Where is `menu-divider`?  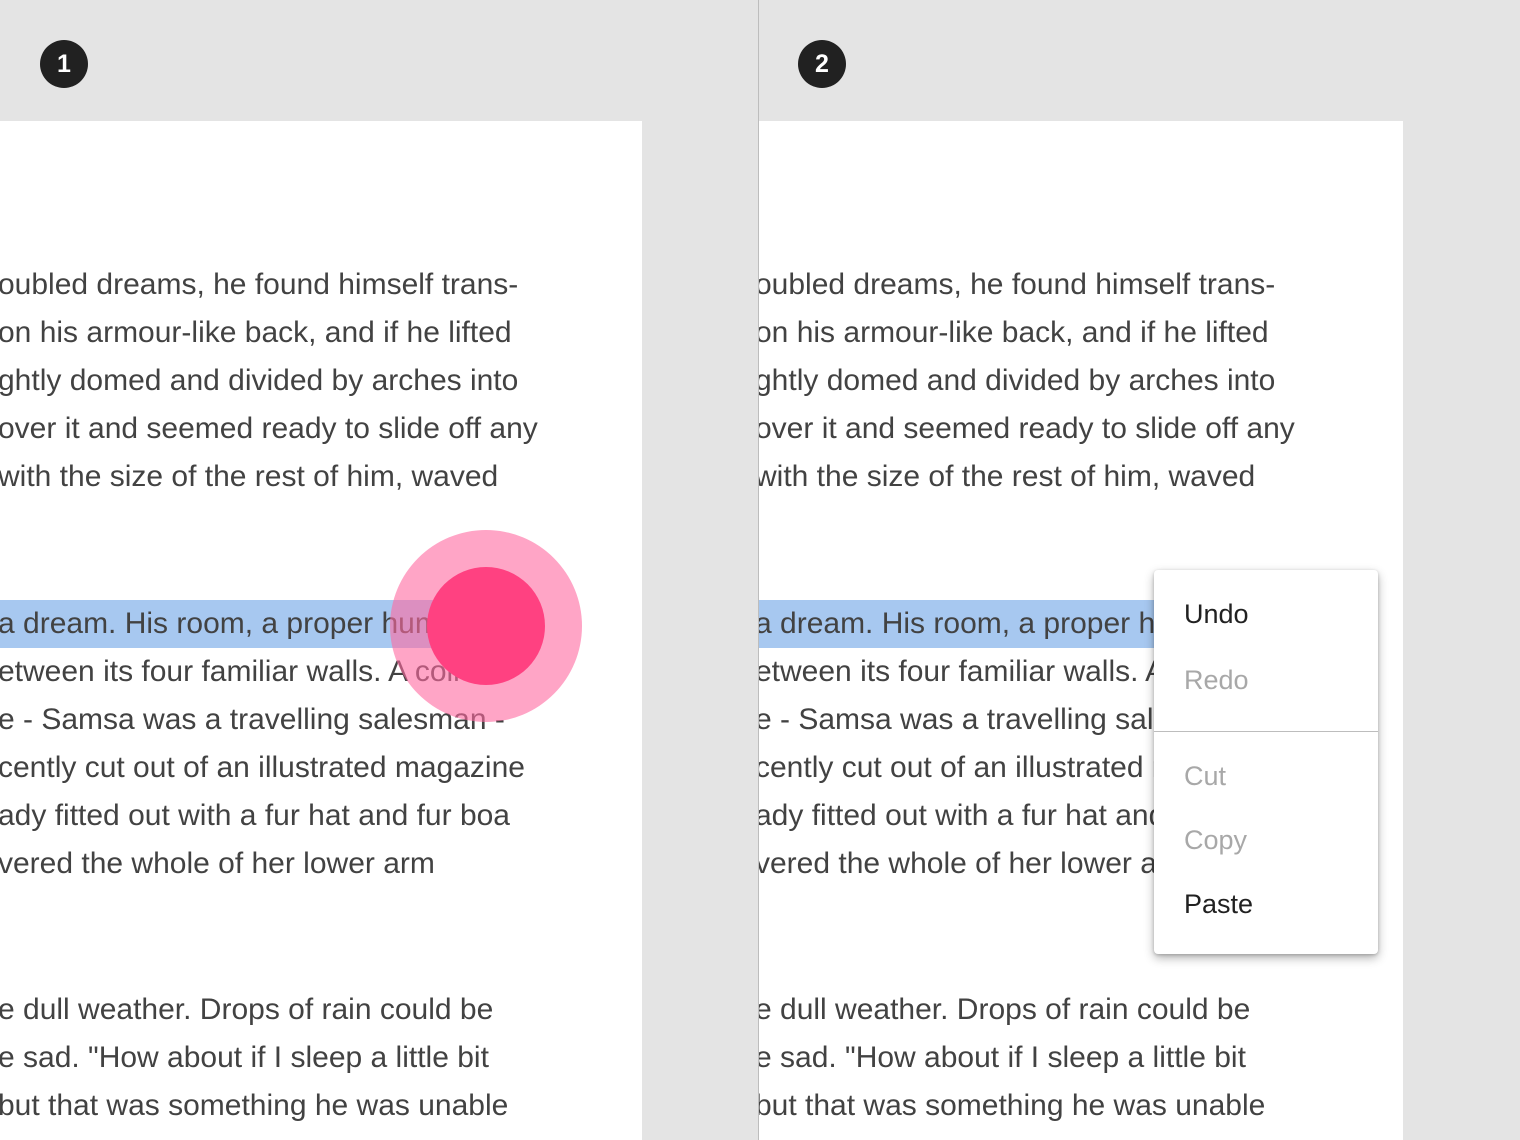 menu-divider is located at coordinates (1266, 731).